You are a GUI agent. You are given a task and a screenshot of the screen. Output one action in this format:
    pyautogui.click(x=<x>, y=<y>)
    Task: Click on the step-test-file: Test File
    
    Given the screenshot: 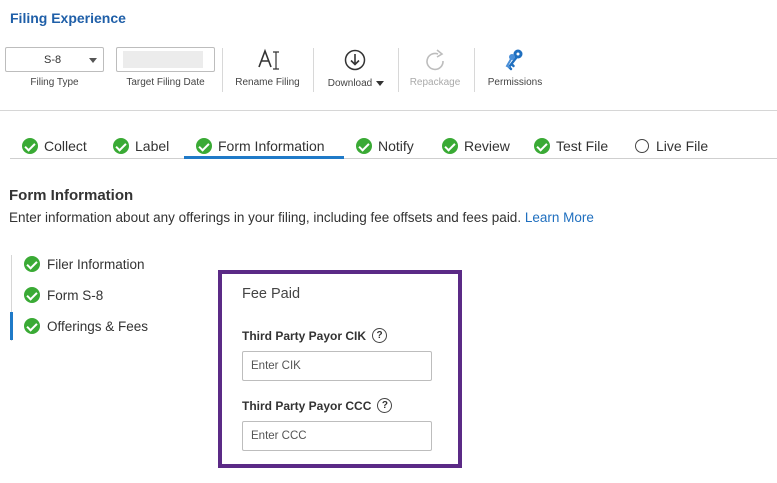 What is the action you would take?
    pyautogui.click(x=571, y=146)
    